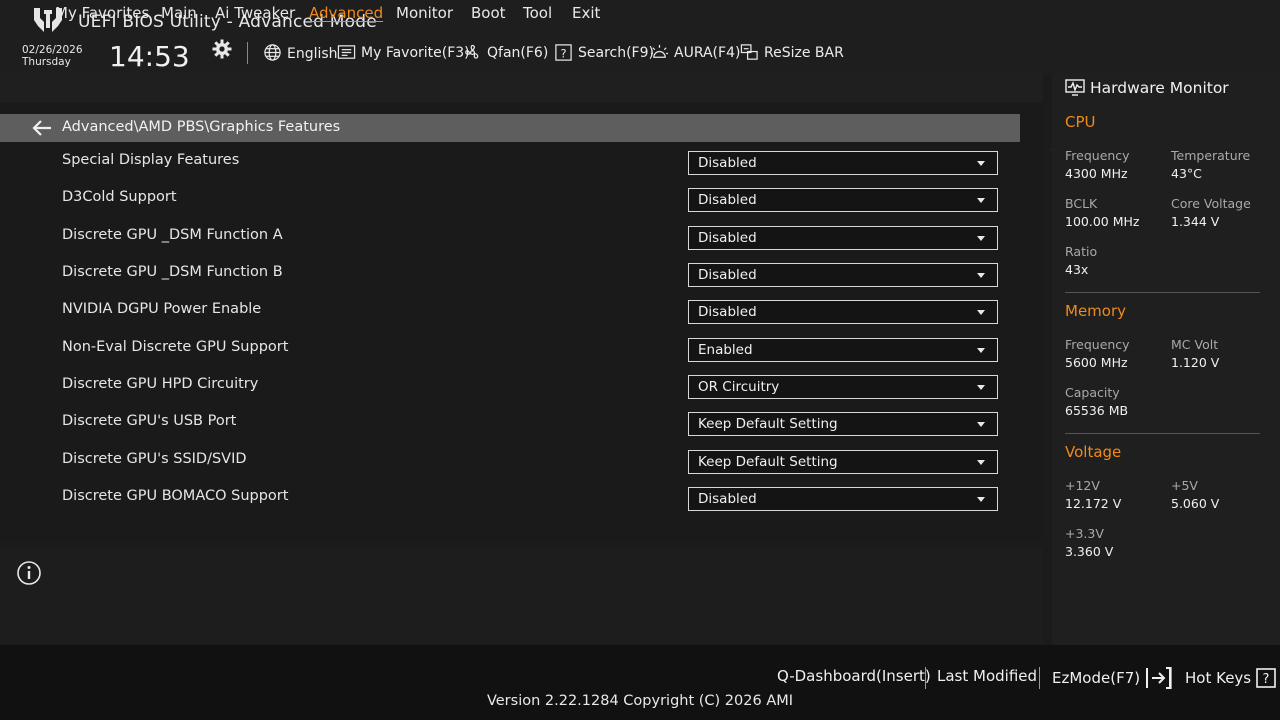 Image resolution: width=1280 pixels, height=720 pixels. What do you see at coordinates (843, 350) in the screenshot?
I see `setting-dropdown: Enabled` at bounding box center [843, 350].